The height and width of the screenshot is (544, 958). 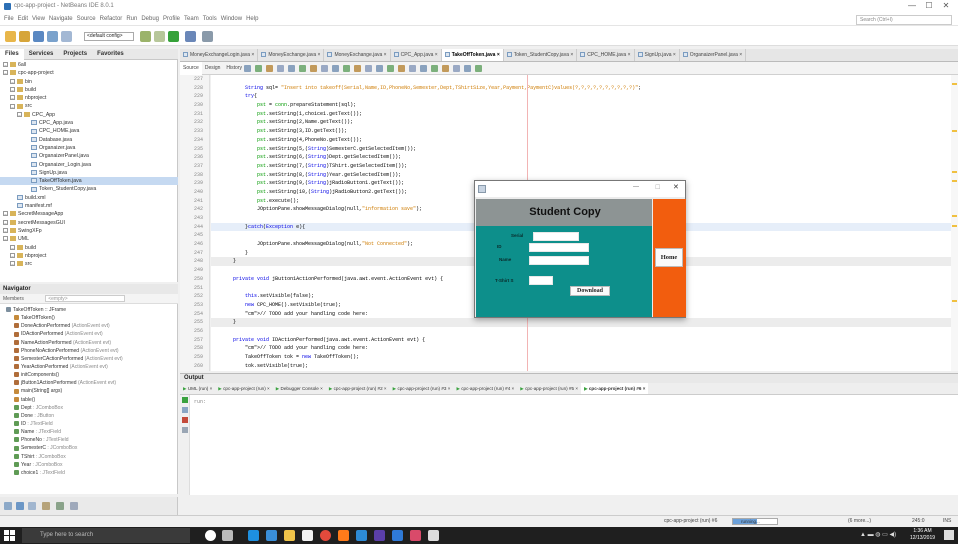 What do you see at coordinates (581, 140) in the screenshot?
I see `code-line: pst.setString(4,PhoneNo.getText());` at bounding box center [581, 140].